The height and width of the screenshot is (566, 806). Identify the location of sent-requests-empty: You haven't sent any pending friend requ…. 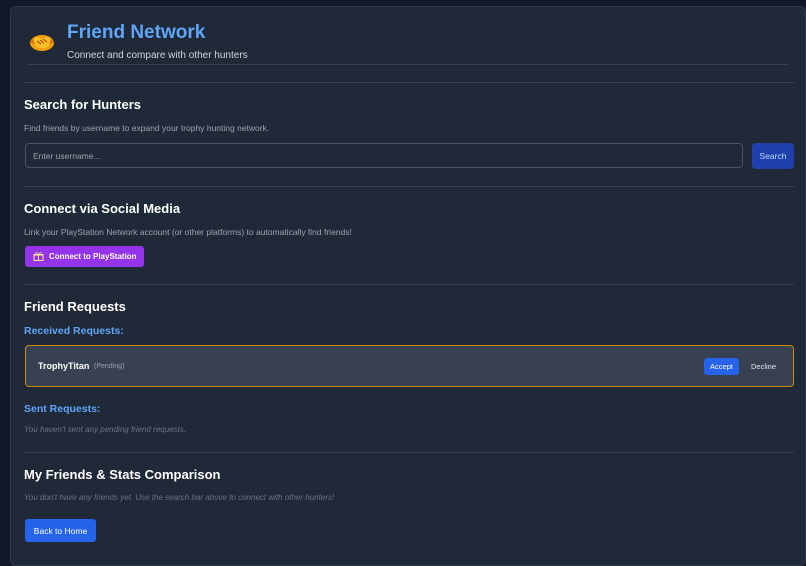
(105, 429).